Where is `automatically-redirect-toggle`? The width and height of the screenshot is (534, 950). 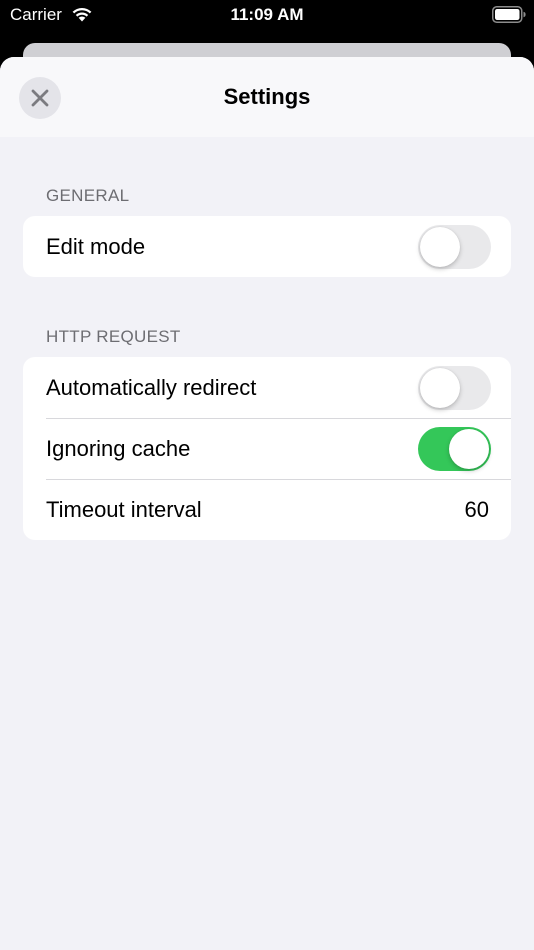 automatically-redirect-toggle is located at coordinates (454, 388).